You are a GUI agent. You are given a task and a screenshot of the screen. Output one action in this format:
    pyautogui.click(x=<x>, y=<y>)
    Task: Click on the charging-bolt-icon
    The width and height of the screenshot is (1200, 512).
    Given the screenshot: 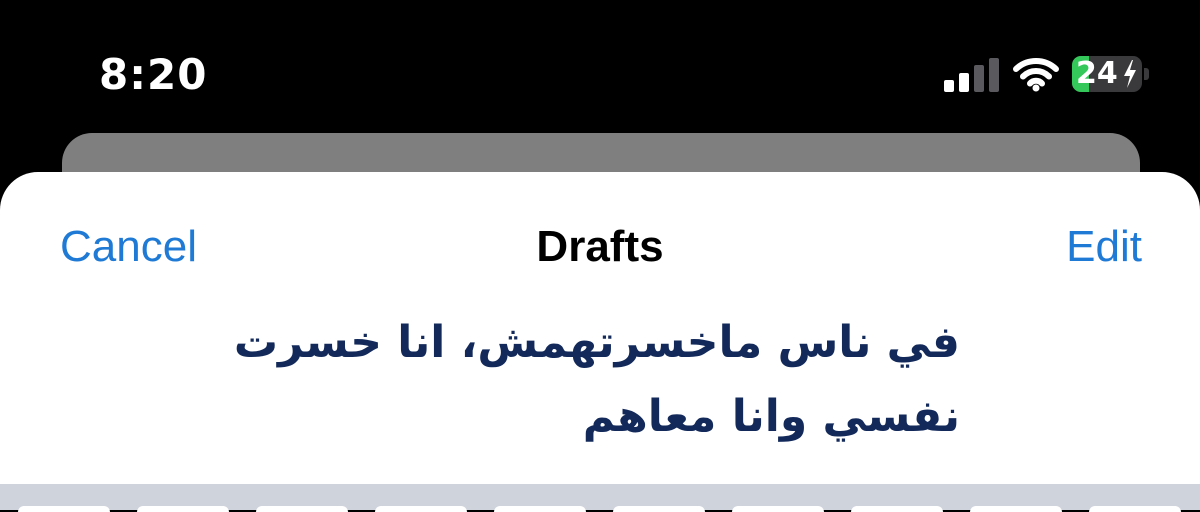 What is the action you would take?
    pyautogui.click(x=1130, y=74)
    